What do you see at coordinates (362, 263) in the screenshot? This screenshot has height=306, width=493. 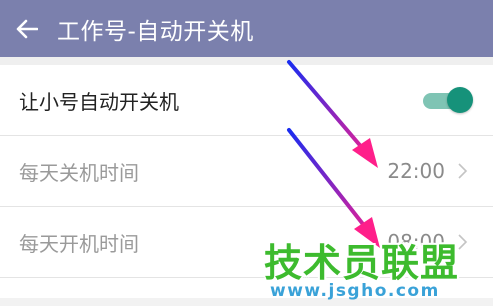 I see `watermark-logo: 技术员联盟` at bounding box center [362, 263].